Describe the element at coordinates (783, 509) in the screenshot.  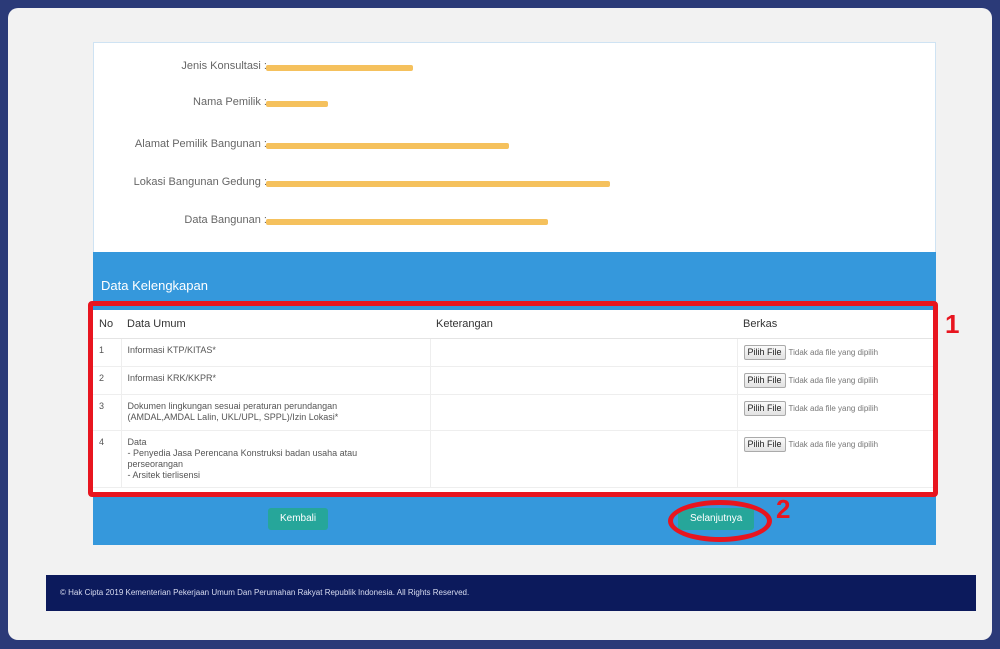
I see `annotation-number-2: 2` at that location.